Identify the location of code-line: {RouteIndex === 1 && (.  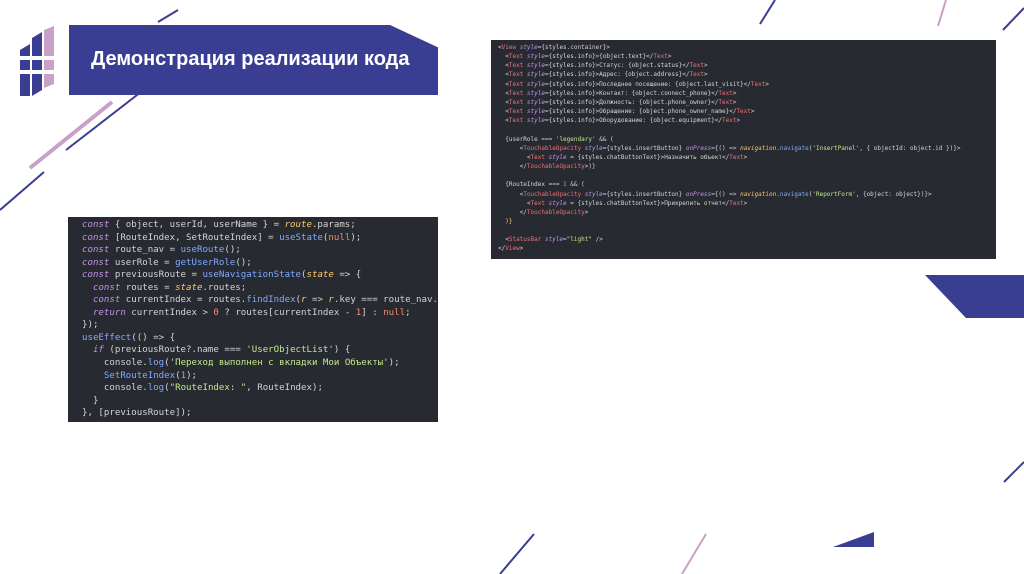
(545, 185).